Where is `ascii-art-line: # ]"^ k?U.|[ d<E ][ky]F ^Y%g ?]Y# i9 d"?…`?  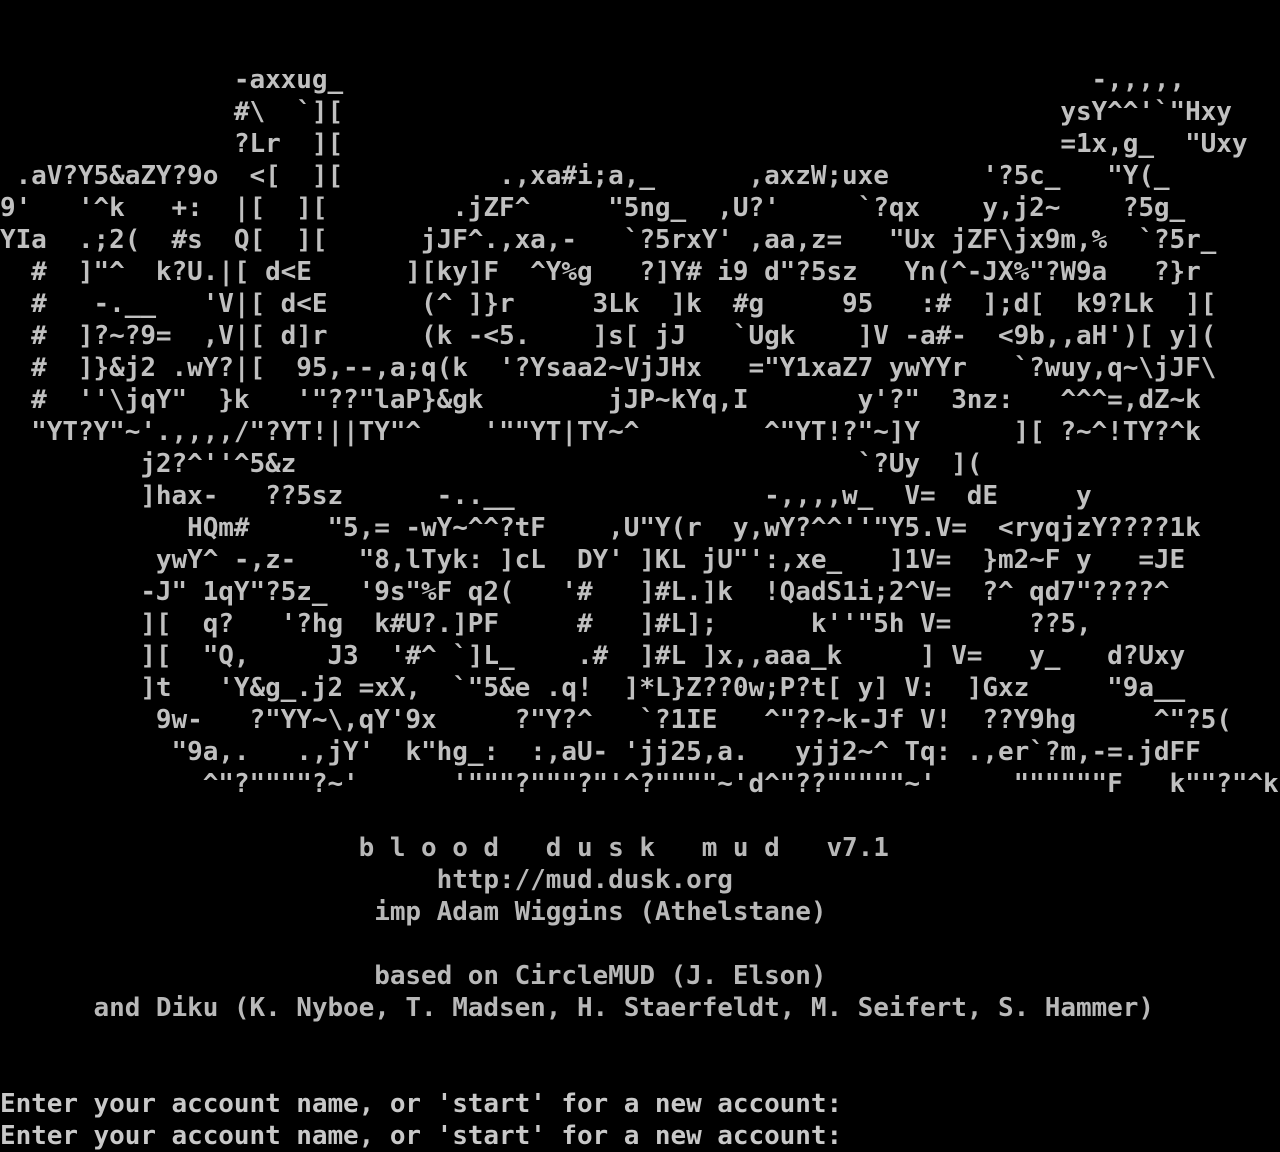
ascii-art-line: # ]"^ k?U.|[ d<E ][ky]F ^Y%g ?]Y# i9 d"?… is located at coordinates (600, 272).